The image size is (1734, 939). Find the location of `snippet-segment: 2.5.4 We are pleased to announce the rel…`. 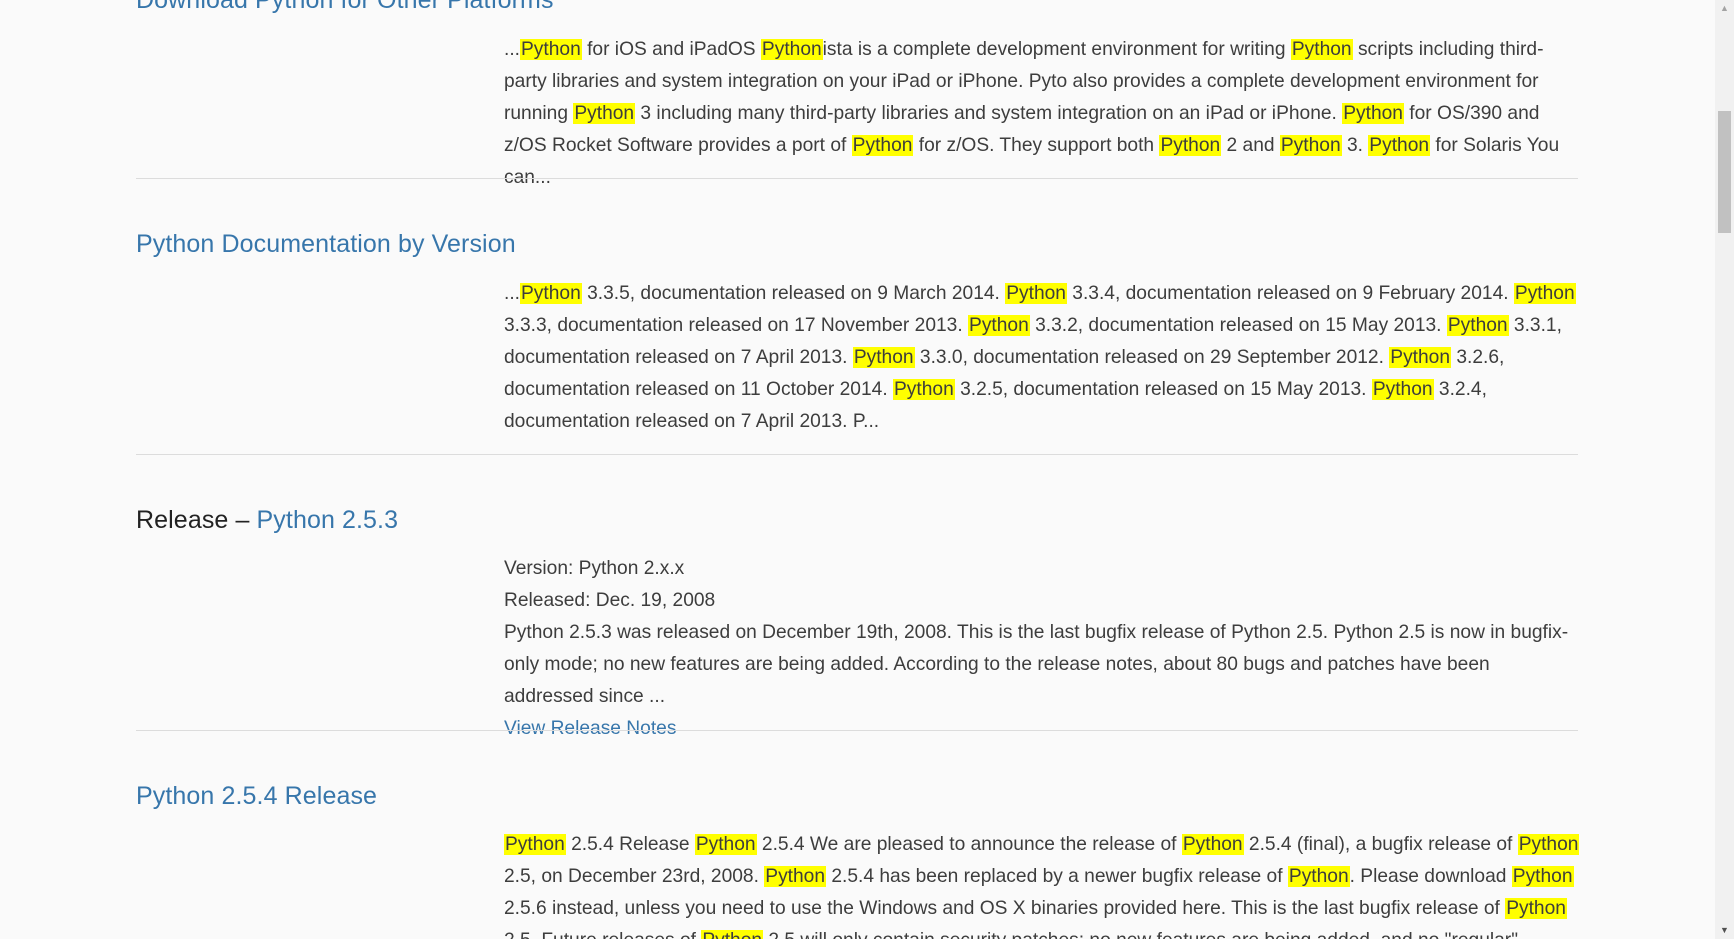

snippet-segment: 2.5.4 We are pleased to announce the rel… is located at coordinates (969, 844).